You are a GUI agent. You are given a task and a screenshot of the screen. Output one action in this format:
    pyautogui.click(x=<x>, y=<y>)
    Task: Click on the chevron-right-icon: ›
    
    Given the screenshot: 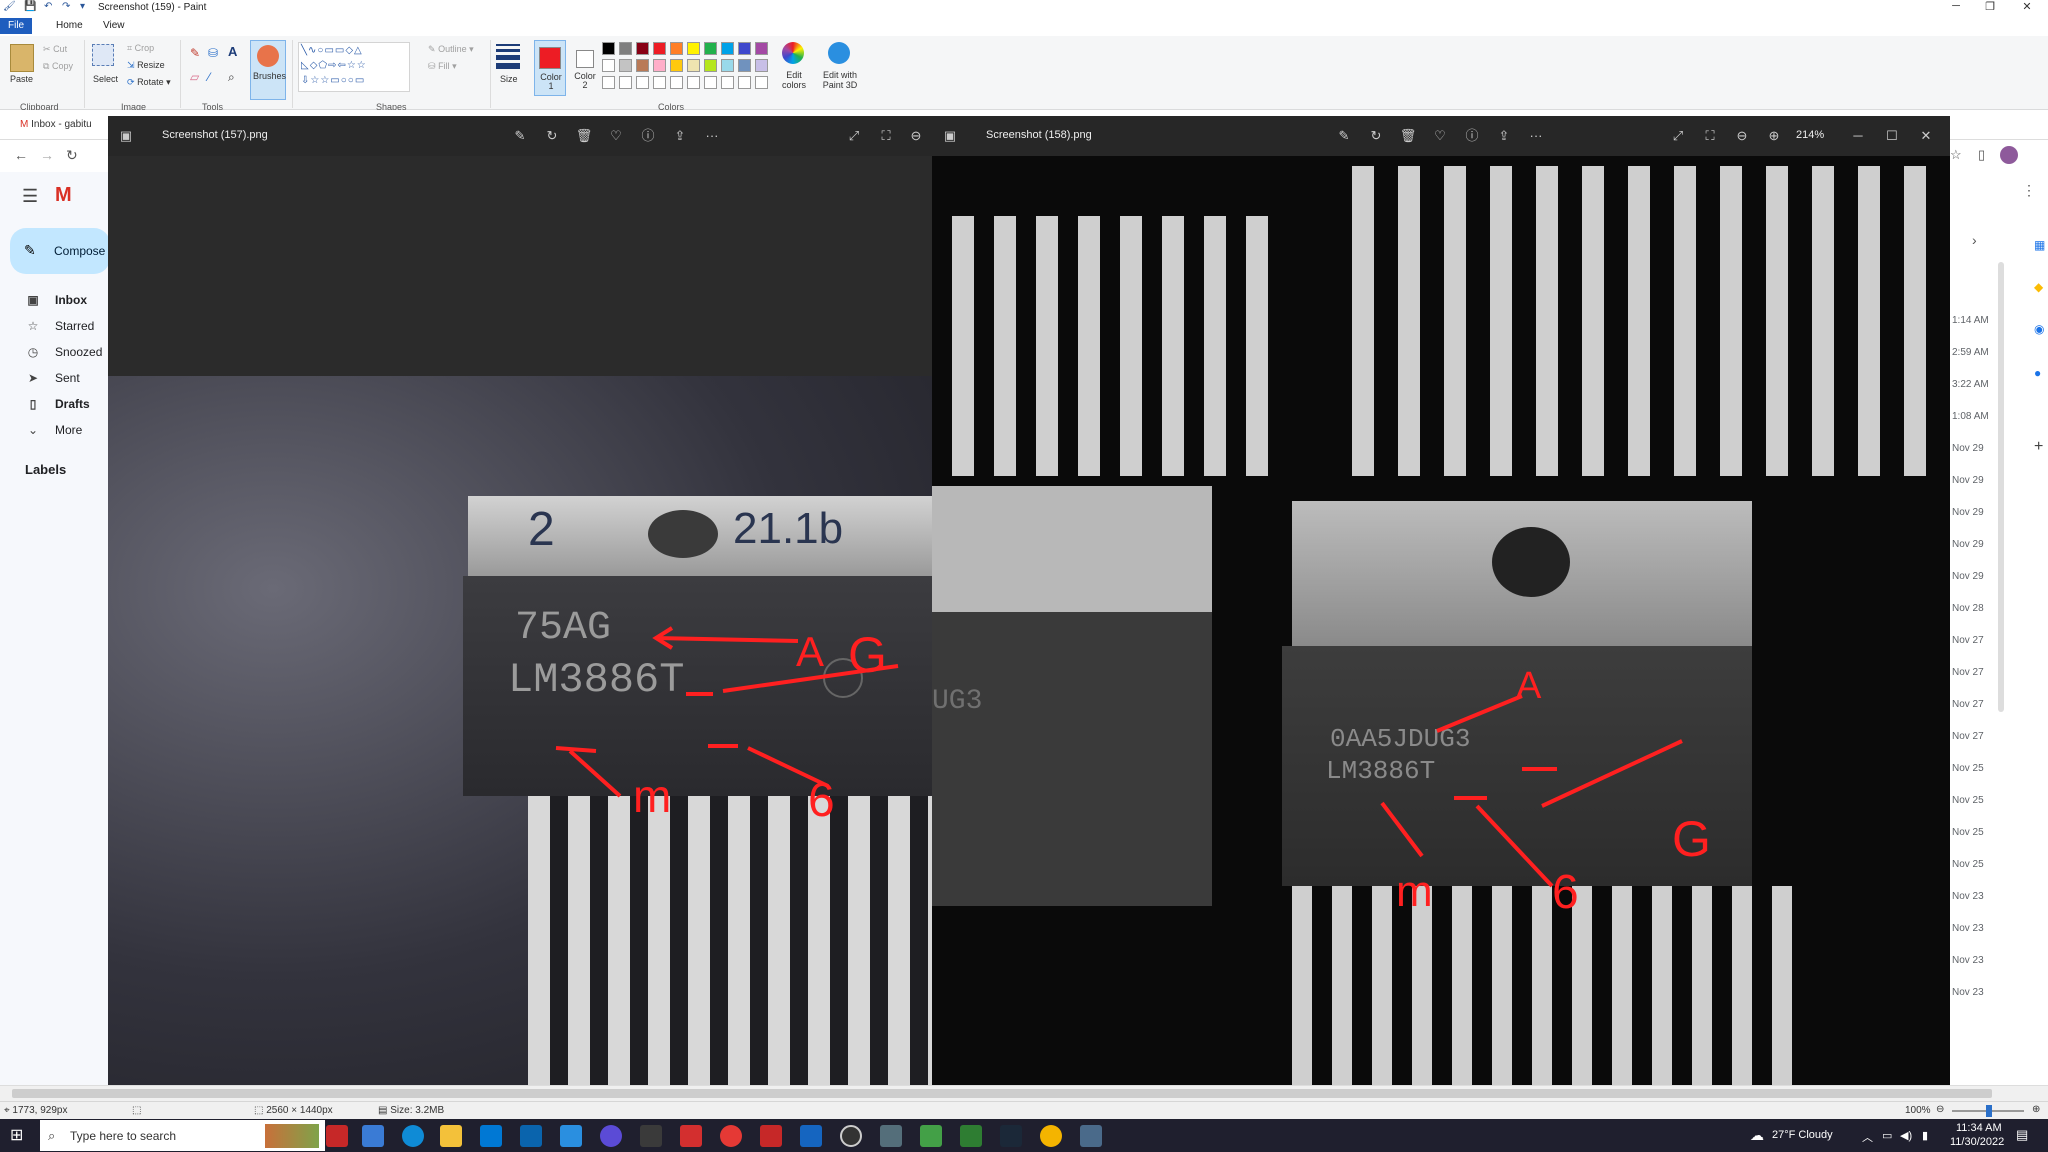 What is the action you would take?
    pyautogui.click(x=1974, y=240)
    